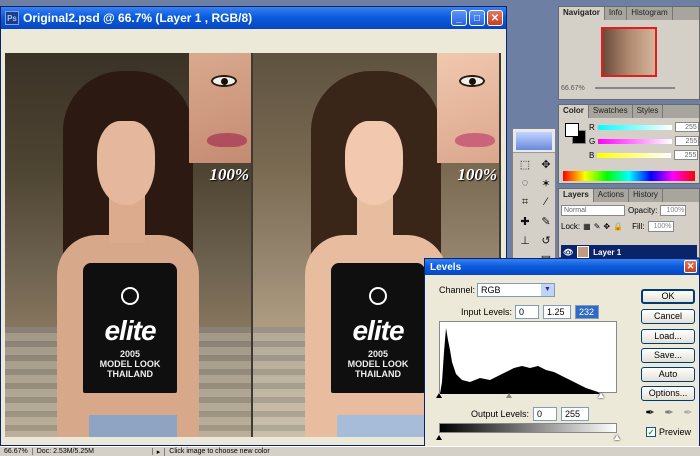 The width and height of the screenshot is (700, 456). I want to click on tank-logo-icon, so click(130, 296).